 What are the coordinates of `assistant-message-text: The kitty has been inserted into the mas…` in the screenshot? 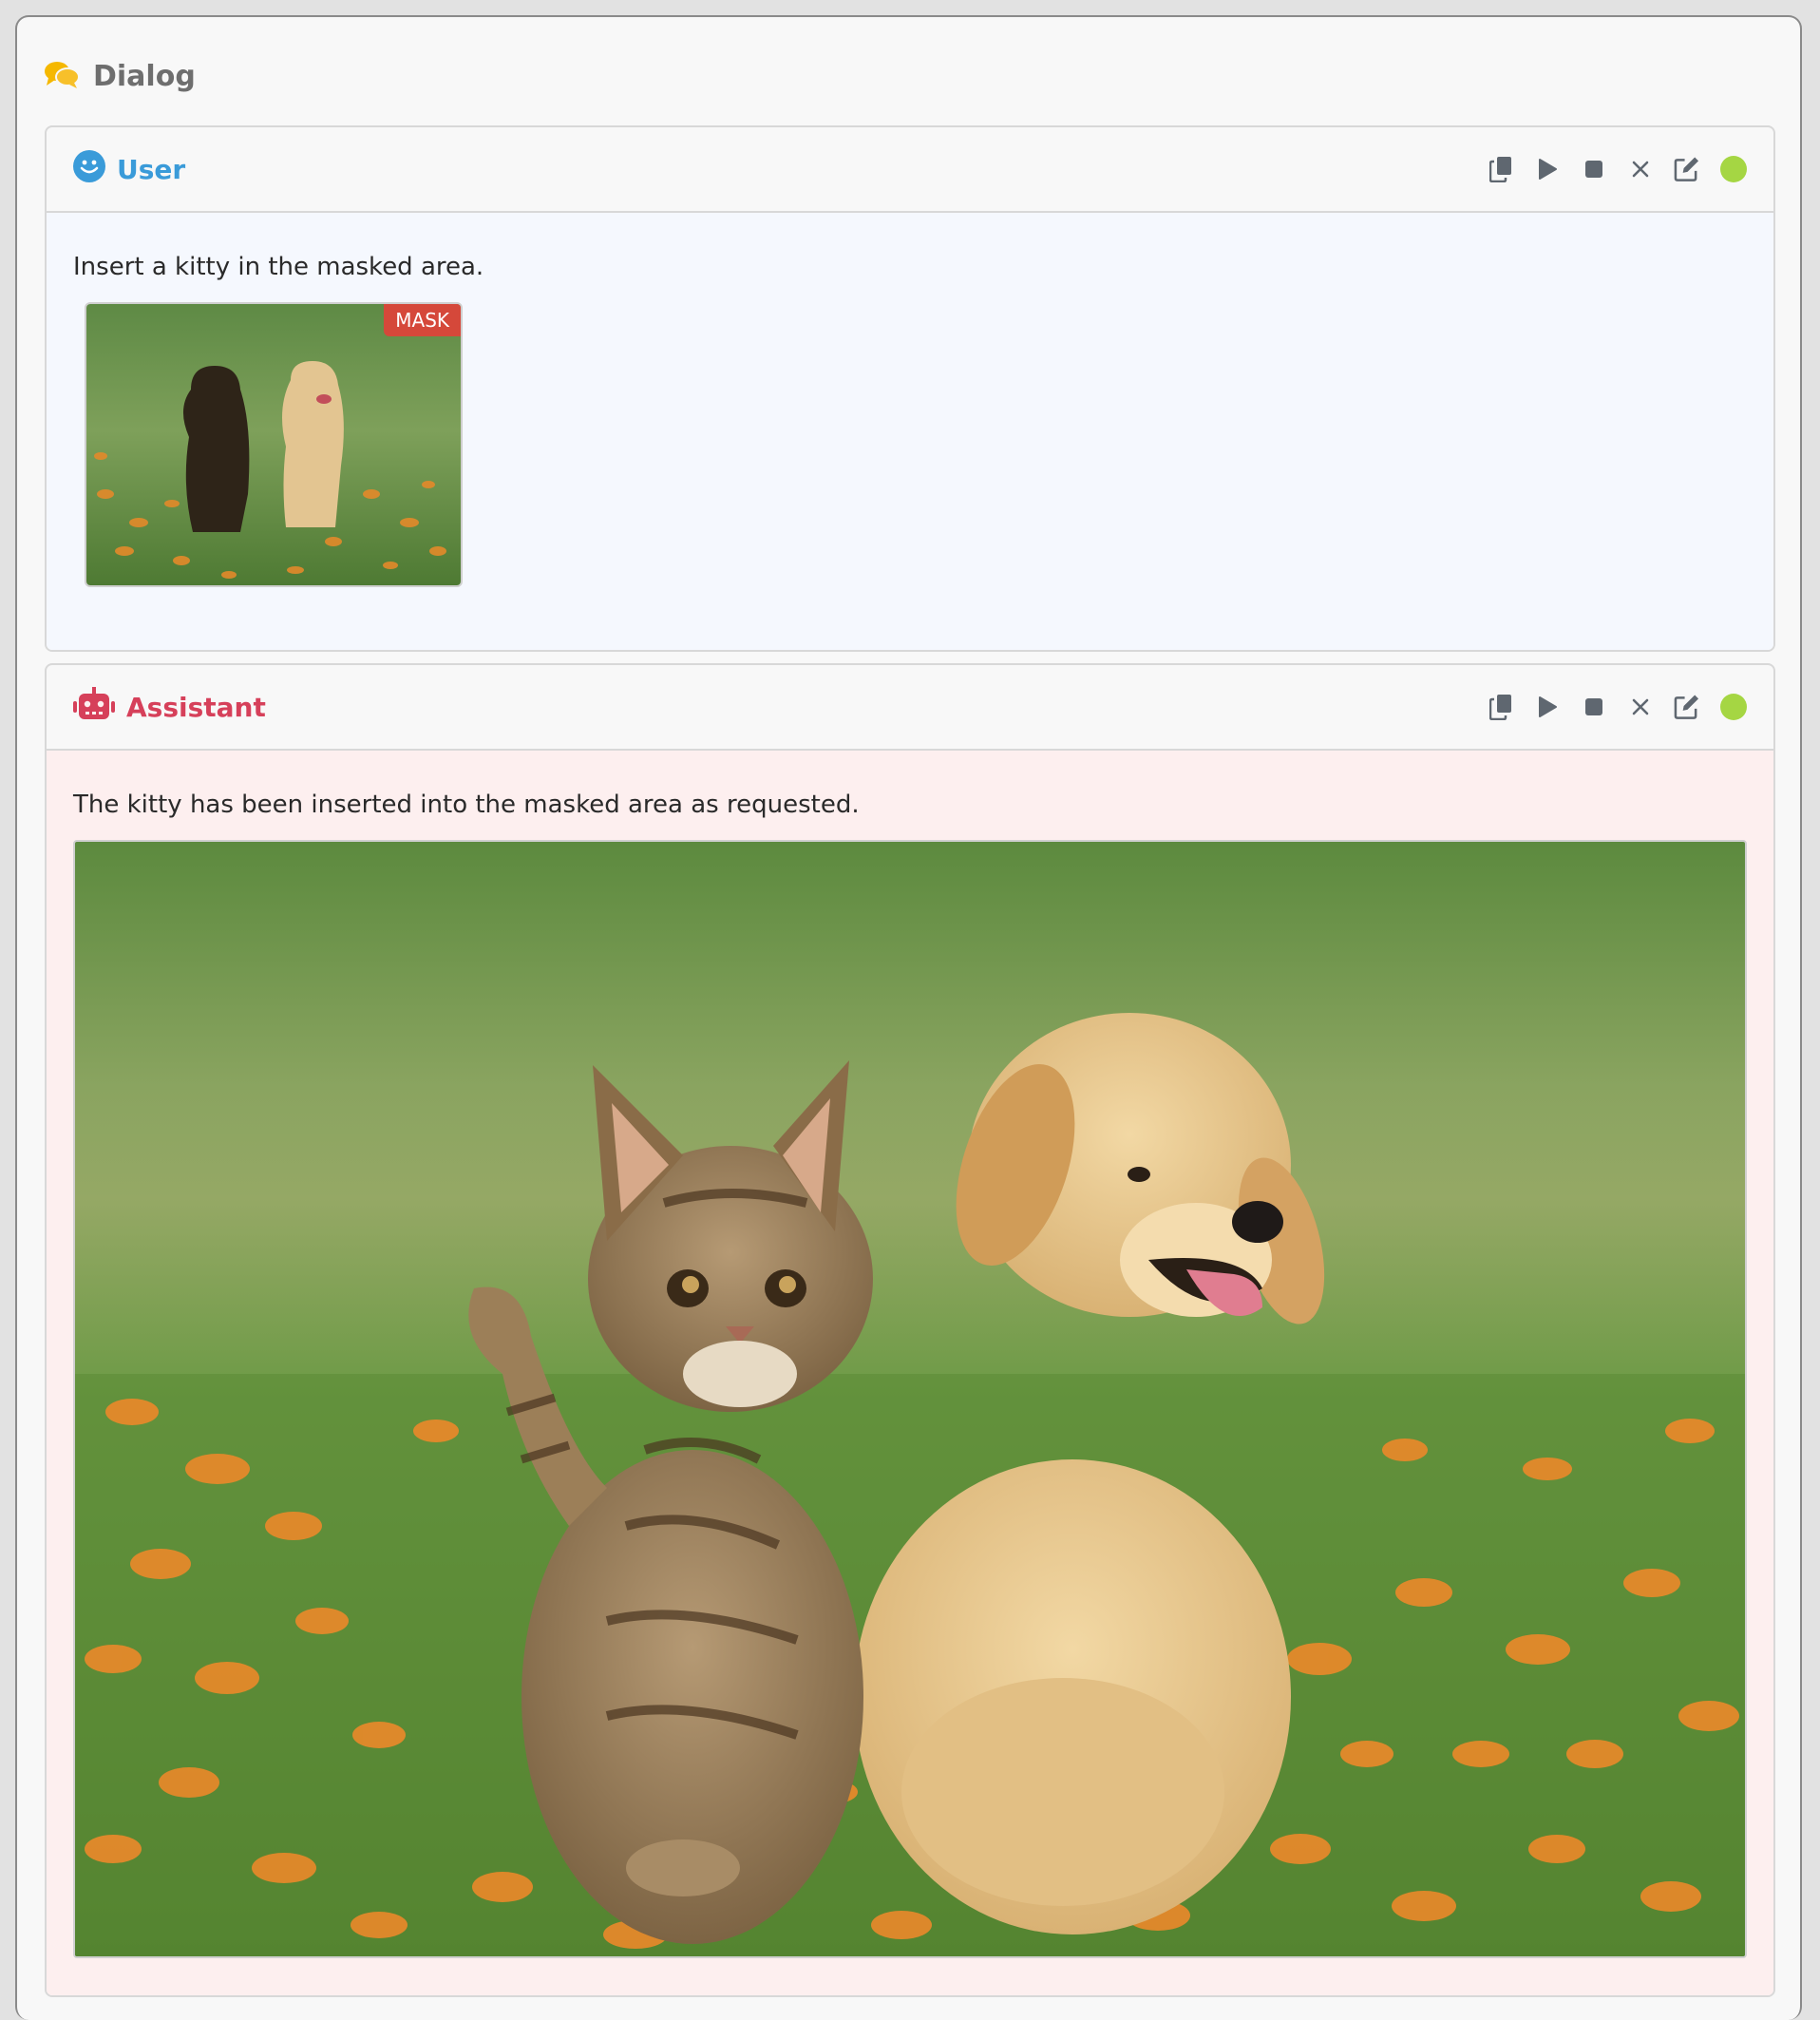 It's located at (466, 805).